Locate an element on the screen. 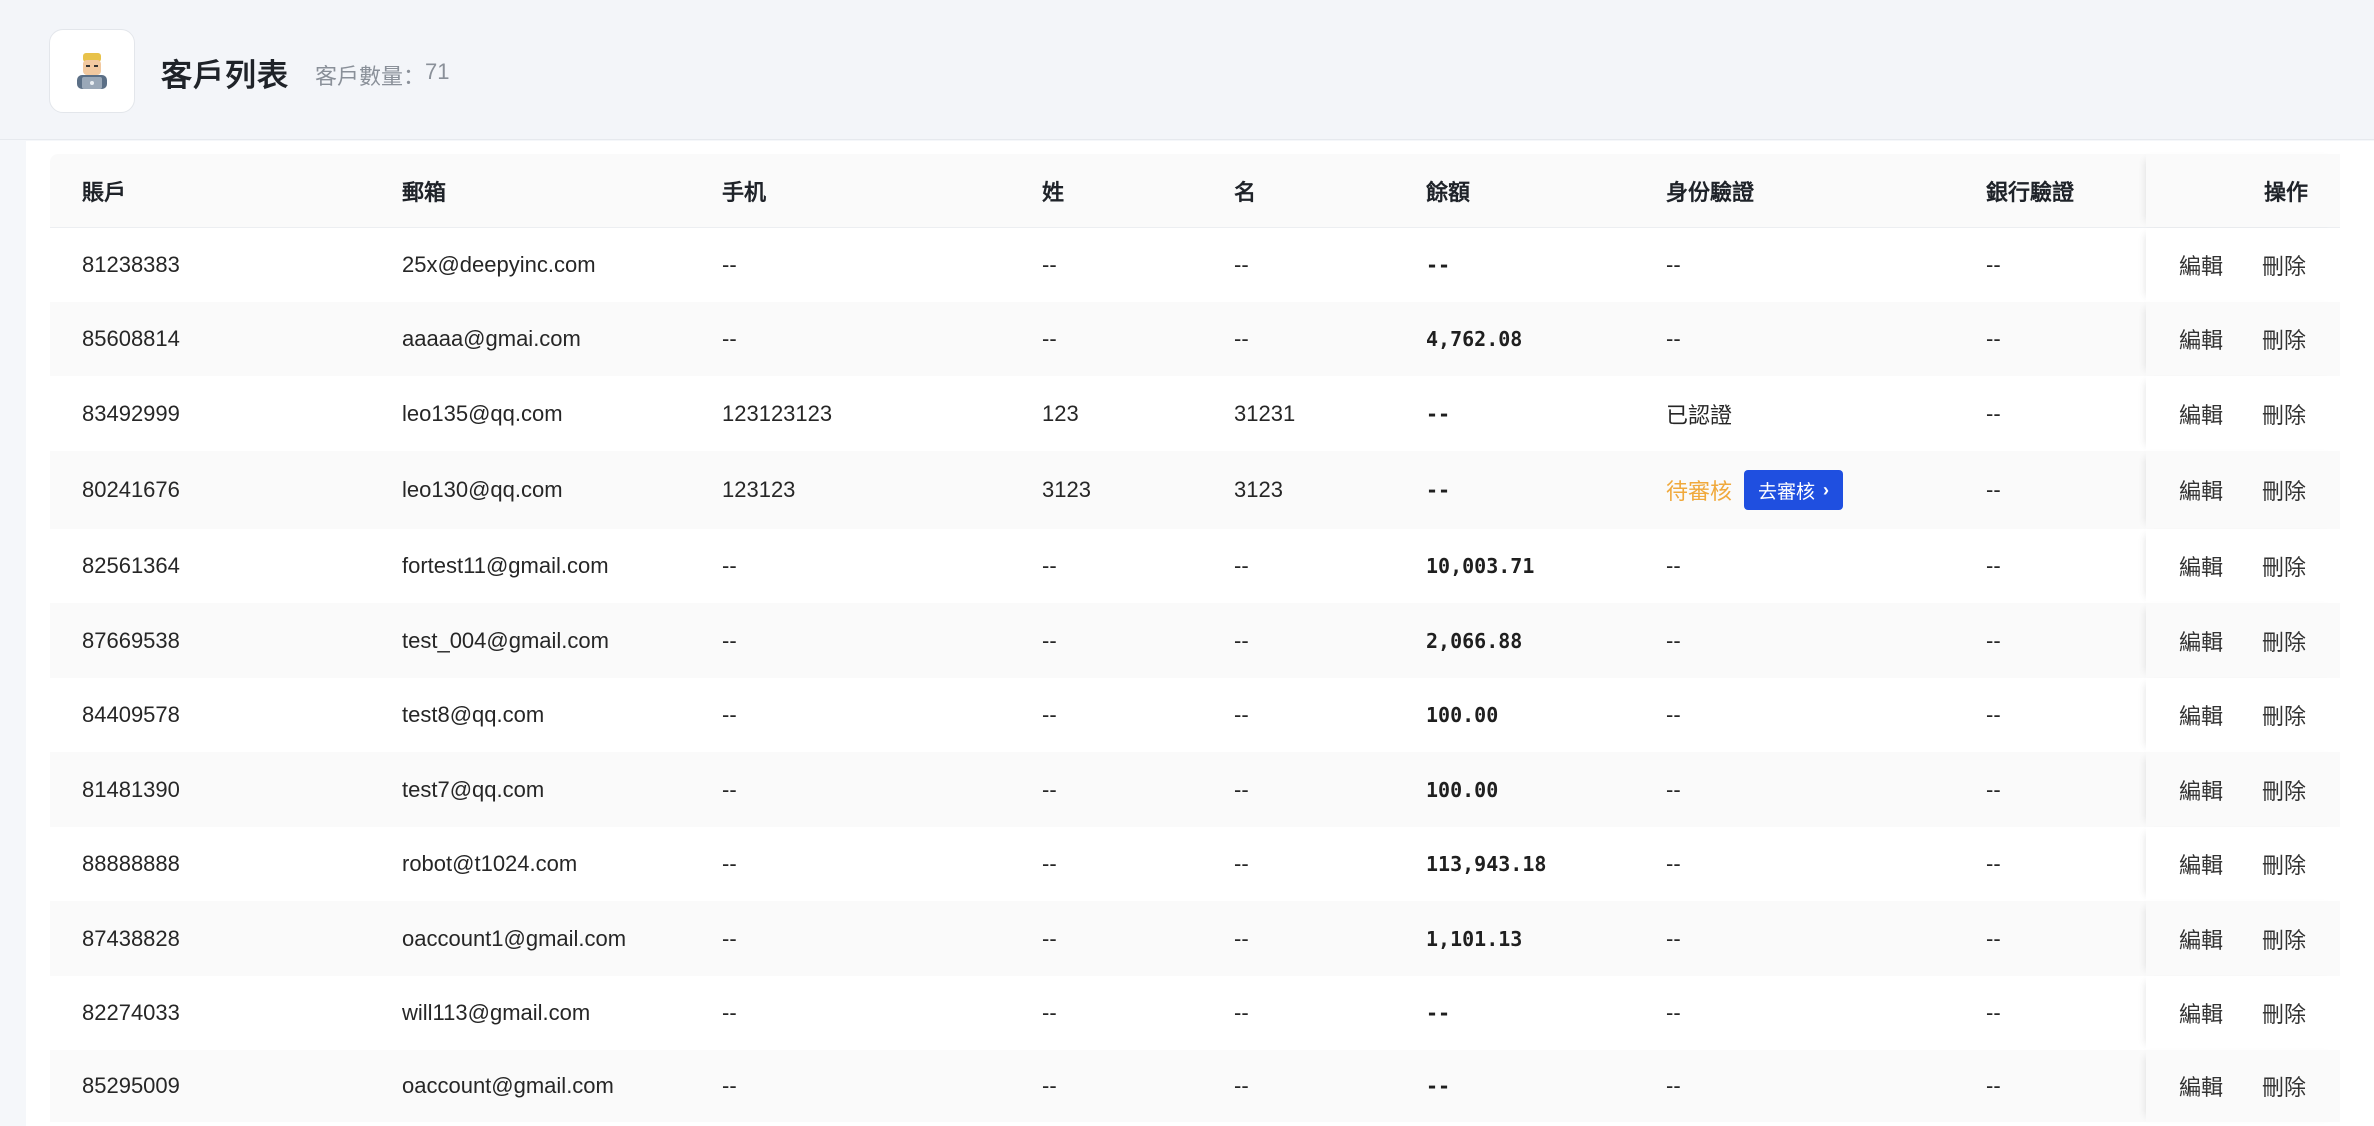 The width and height of the screenshot is (2374, 1126). cell-balance: 10,003.71 is located at coordinates (1480, 566).